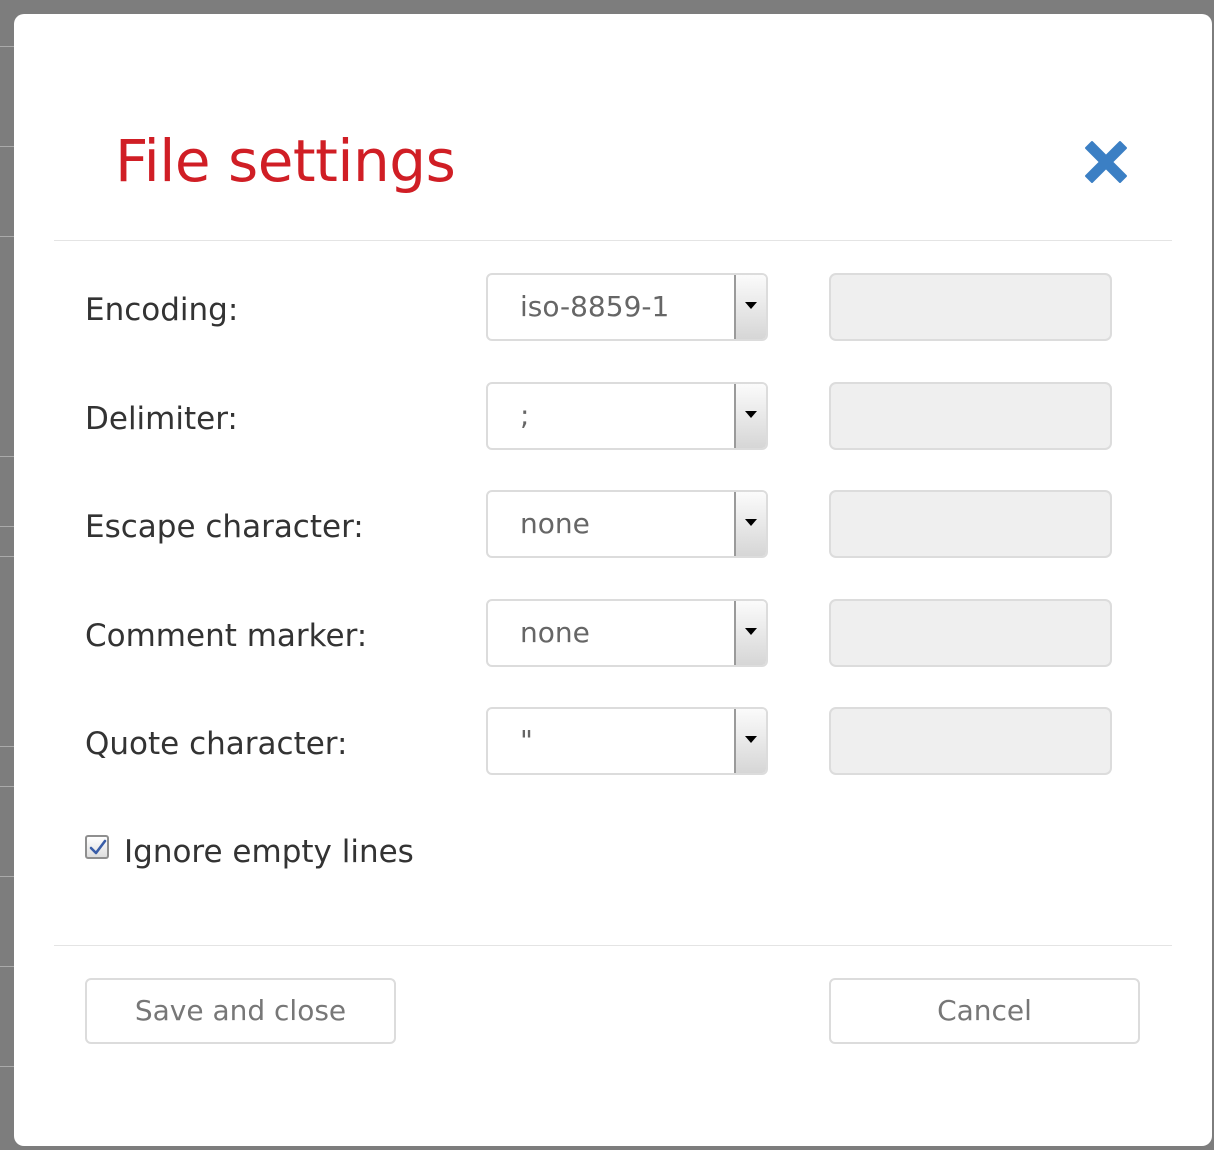  Describe the element at coordinates (627, 633) in the screenshot. I see `comment-marker-select: none` at that location.